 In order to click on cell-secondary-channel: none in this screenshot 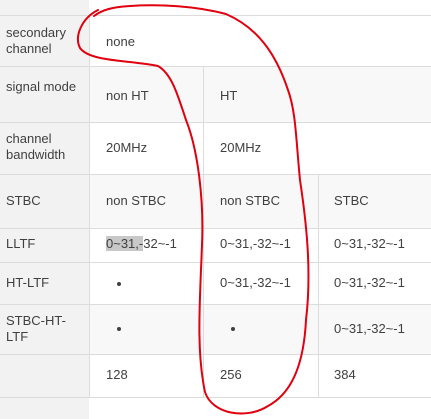, I will do `click(120, 41)`.